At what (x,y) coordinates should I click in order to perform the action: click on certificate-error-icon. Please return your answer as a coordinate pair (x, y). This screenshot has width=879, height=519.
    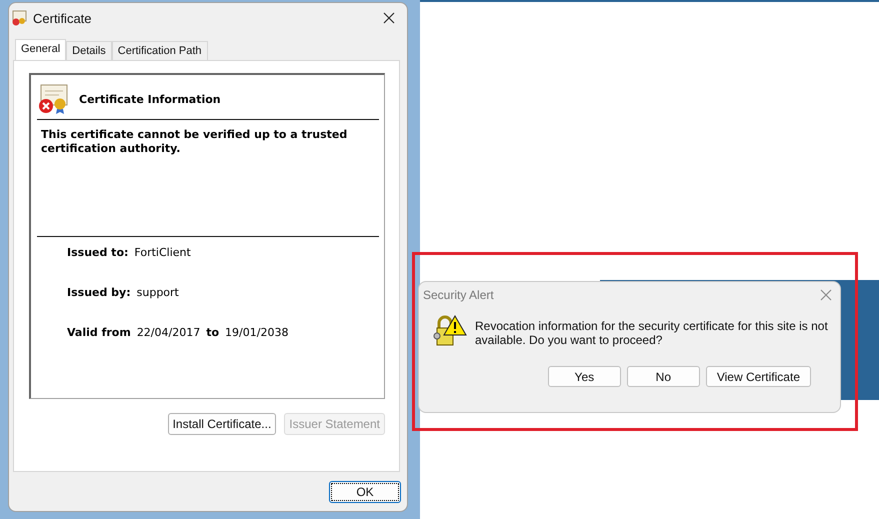
    Looking at the image, I should click on (53, 99).